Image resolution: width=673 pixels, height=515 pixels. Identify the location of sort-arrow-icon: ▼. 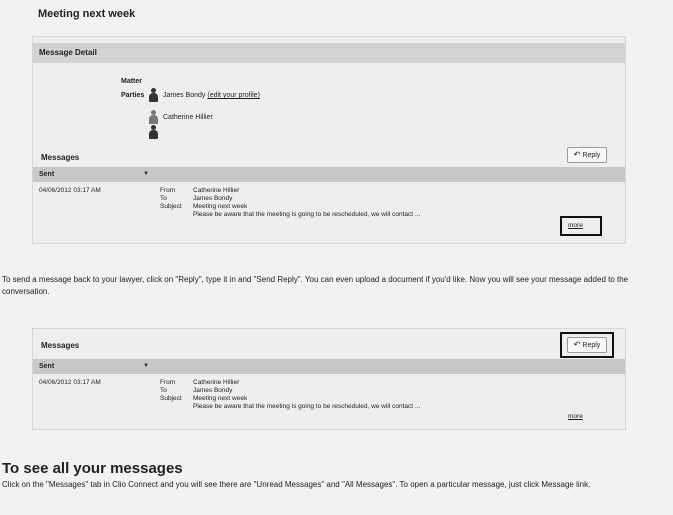
(146, 174).